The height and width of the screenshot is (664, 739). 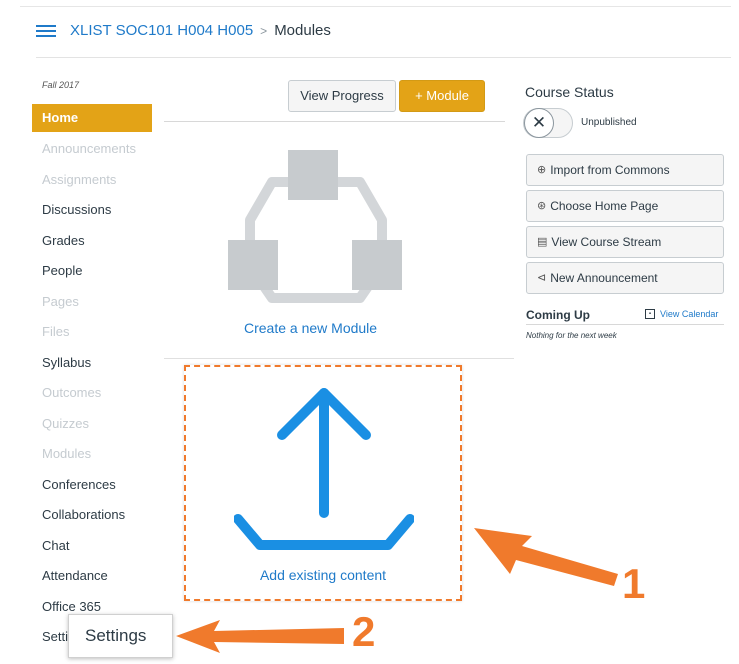 I want to click on import-from-commons-button: ⊕ Import from Commons, so click(x=625, y=170).